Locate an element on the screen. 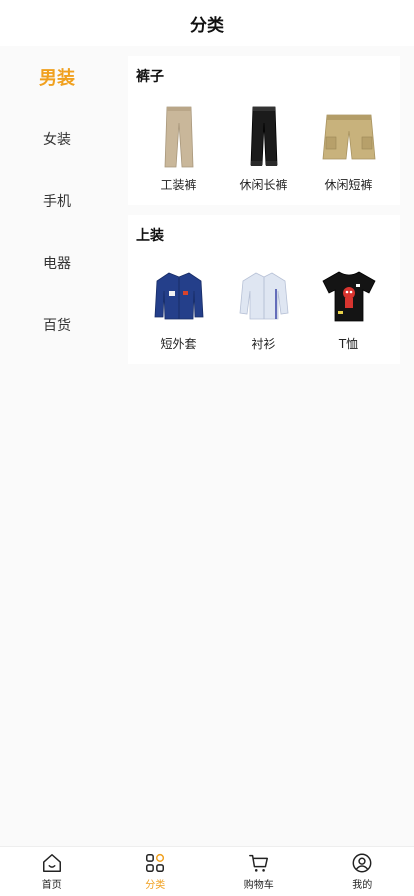  category-cell-shirt: 衬衫 is located at coordinates (263, 307).